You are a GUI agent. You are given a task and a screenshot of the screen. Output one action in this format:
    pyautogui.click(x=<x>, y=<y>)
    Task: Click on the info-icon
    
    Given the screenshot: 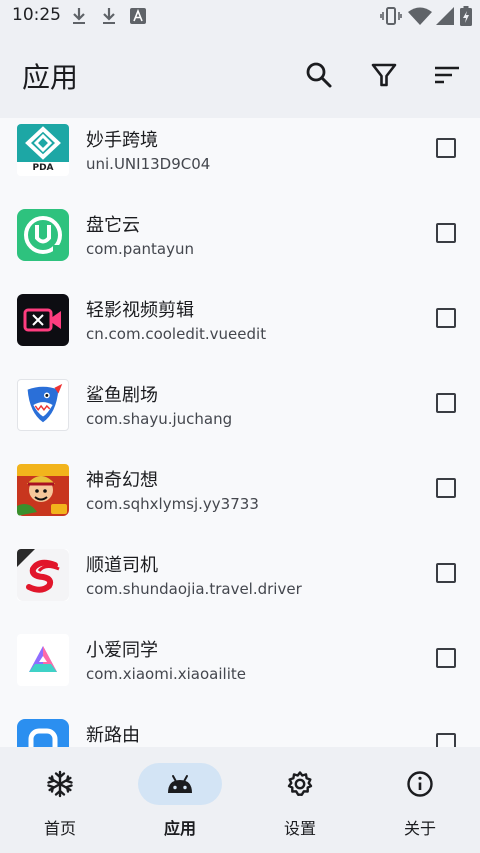 What is the action you would take?
    pyautogui.click(x=420, y=784)
    